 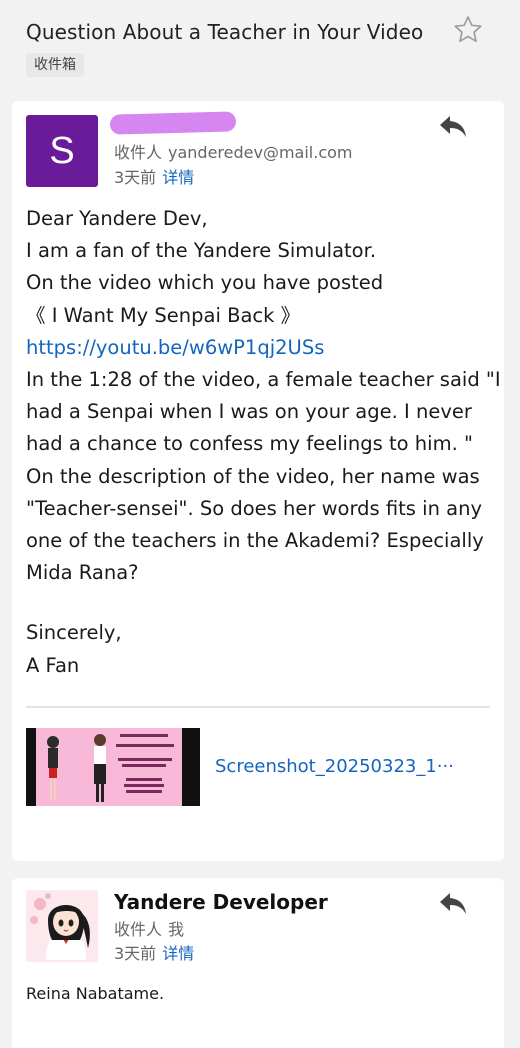 I want to click on attachment-thumbnail, so click(x=113, y=767).